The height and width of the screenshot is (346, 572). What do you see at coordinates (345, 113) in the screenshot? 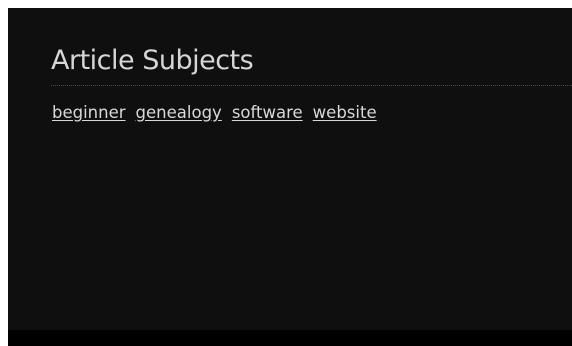
I see `tag-link-website: website` at bounding box center [345, 113].